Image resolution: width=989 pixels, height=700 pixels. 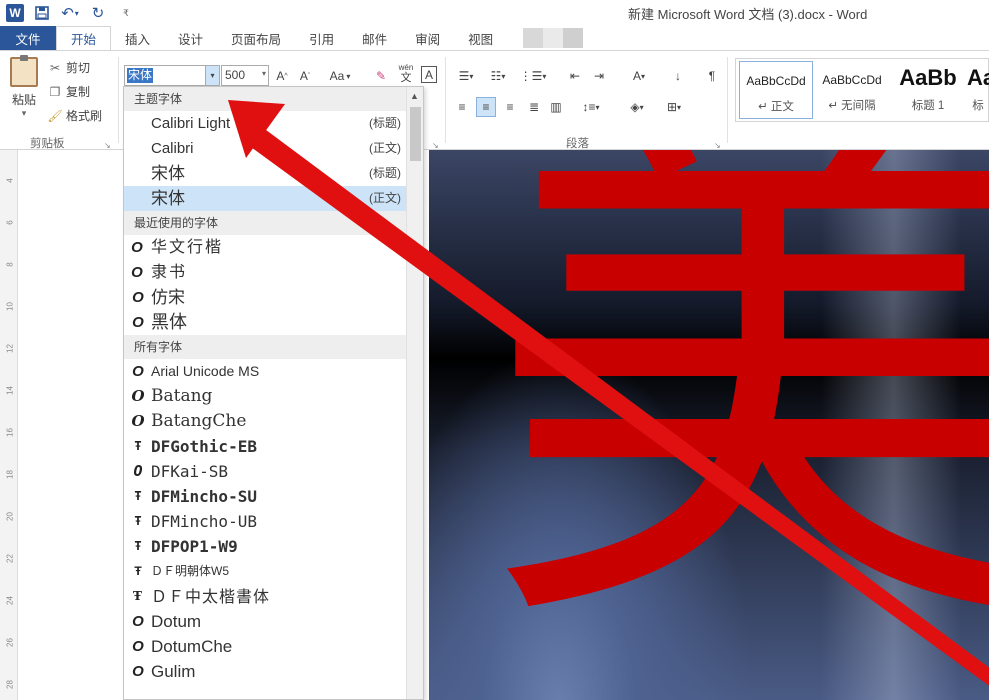 I want to click on font-item-dfgothic-eb: Ŧ DFGothic-EB, so click(x=273, y=446).